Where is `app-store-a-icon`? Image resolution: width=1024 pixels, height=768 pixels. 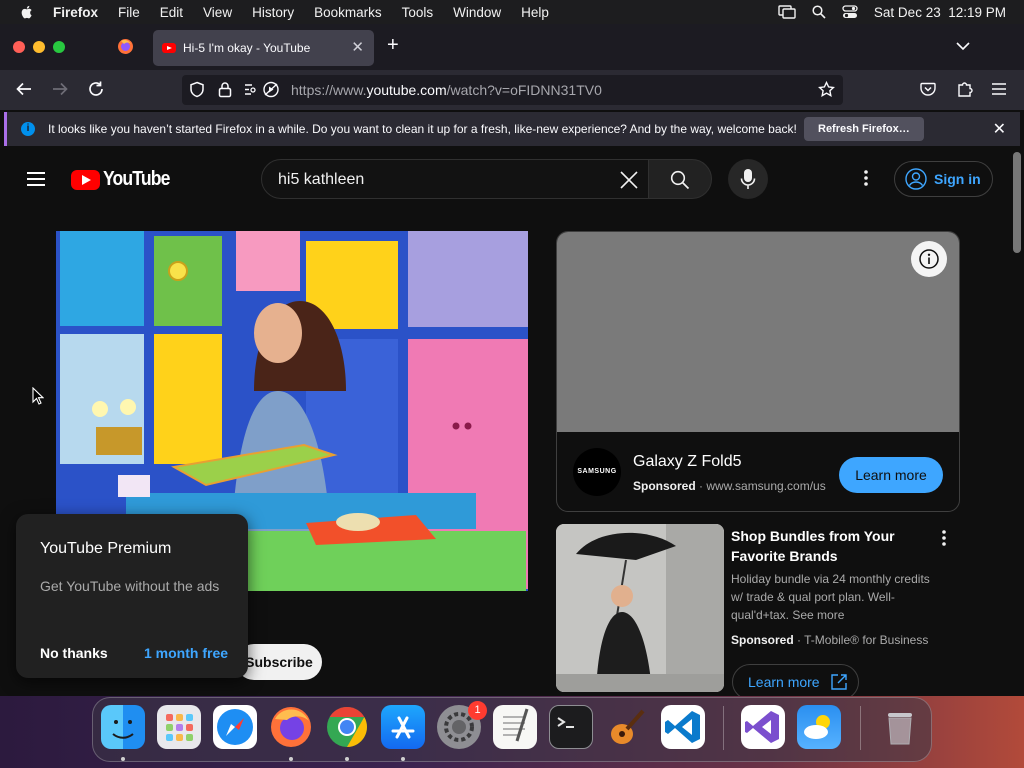
app-store-a-icon is located at coordinates (403, 727).